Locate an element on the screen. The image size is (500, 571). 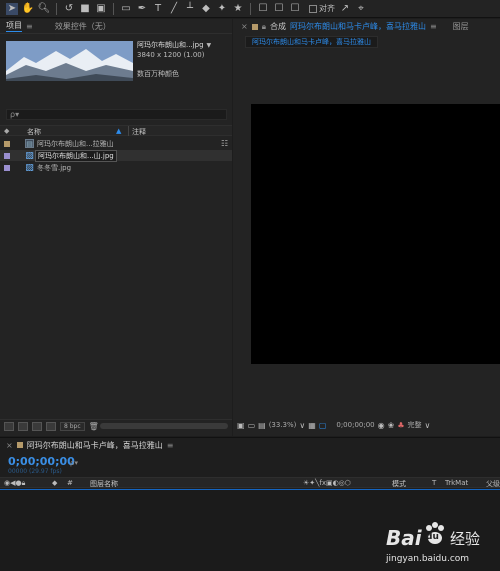
timeline-timecode: 0;00;00;00 is located at coordinates (41, 461).